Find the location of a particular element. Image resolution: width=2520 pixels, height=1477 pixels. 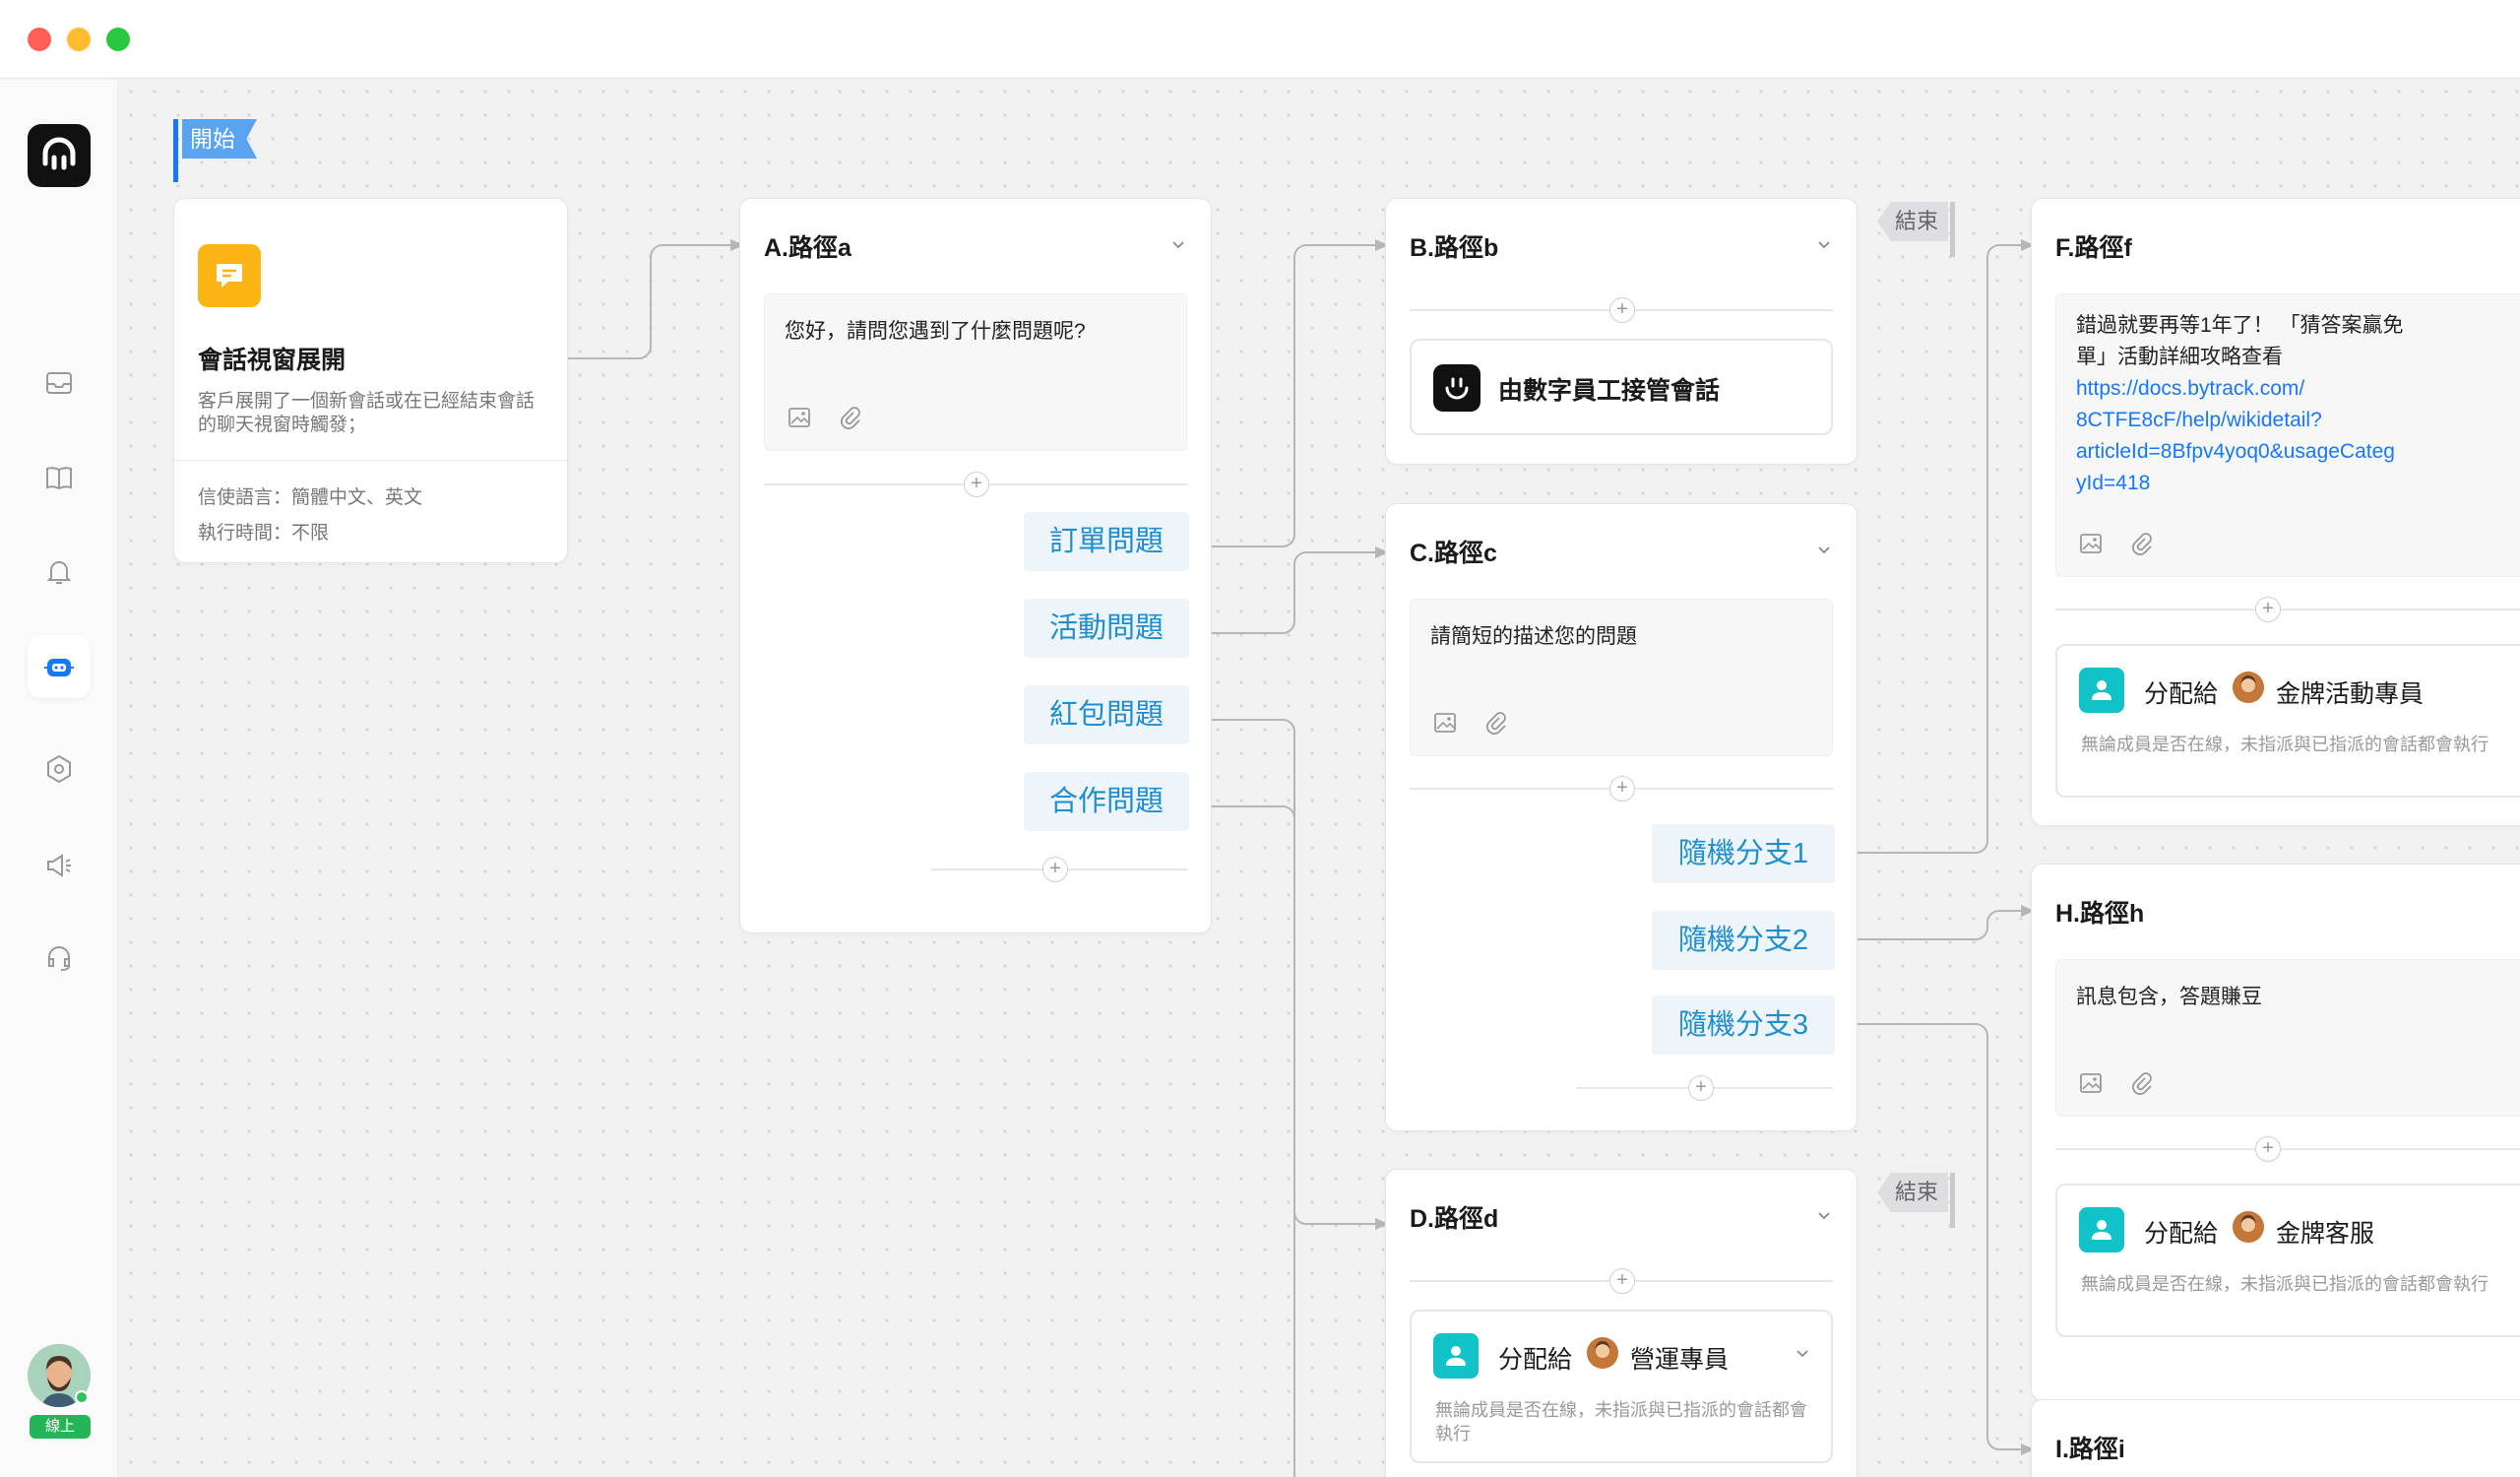

book-icon is located at coordinates (59, 479).